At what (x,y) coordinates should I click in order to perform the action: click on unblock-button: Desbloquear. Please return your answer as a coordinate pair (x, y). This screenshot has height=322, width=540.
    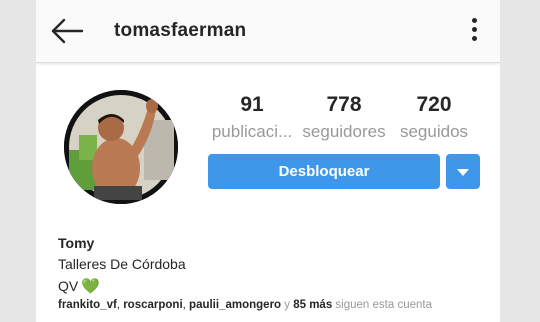
    Looking at the image, I should click on (324, 171).